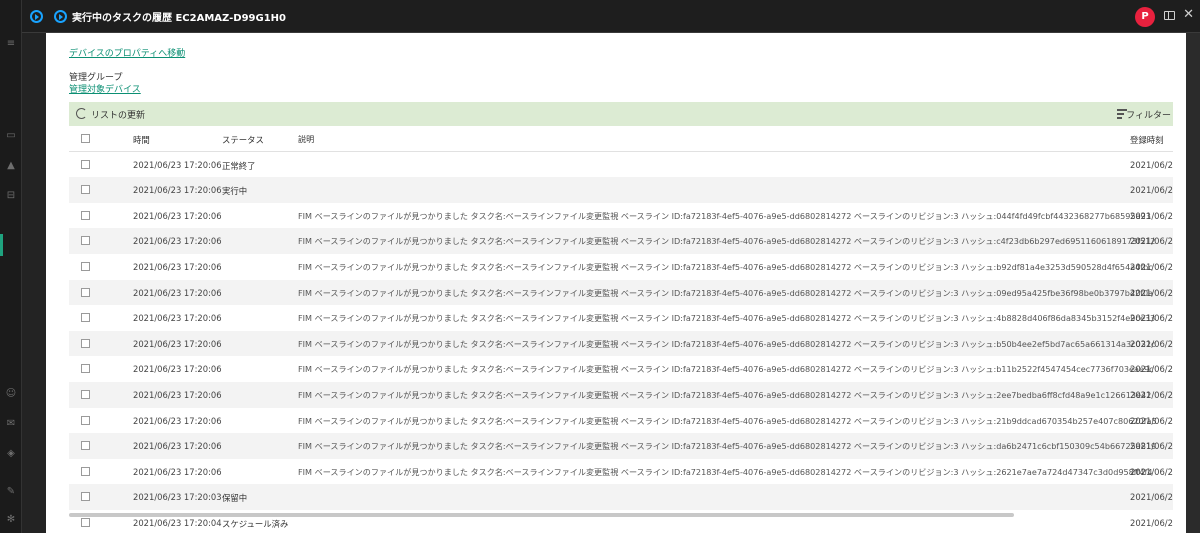  I want to click on list-toolbar: リストの更新 フィルター, so click(621, 114).